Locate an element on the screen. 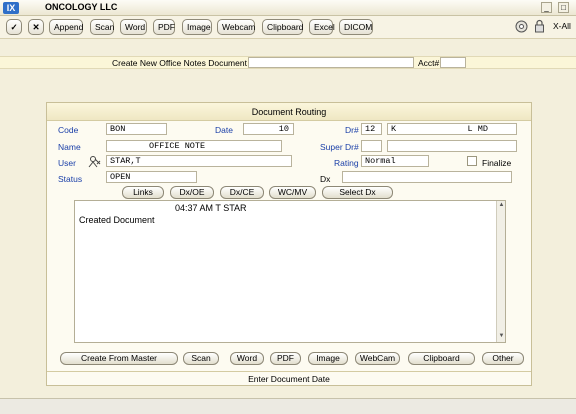  dx-oe-button: Dx/OE is located at coordinates (192, 192).